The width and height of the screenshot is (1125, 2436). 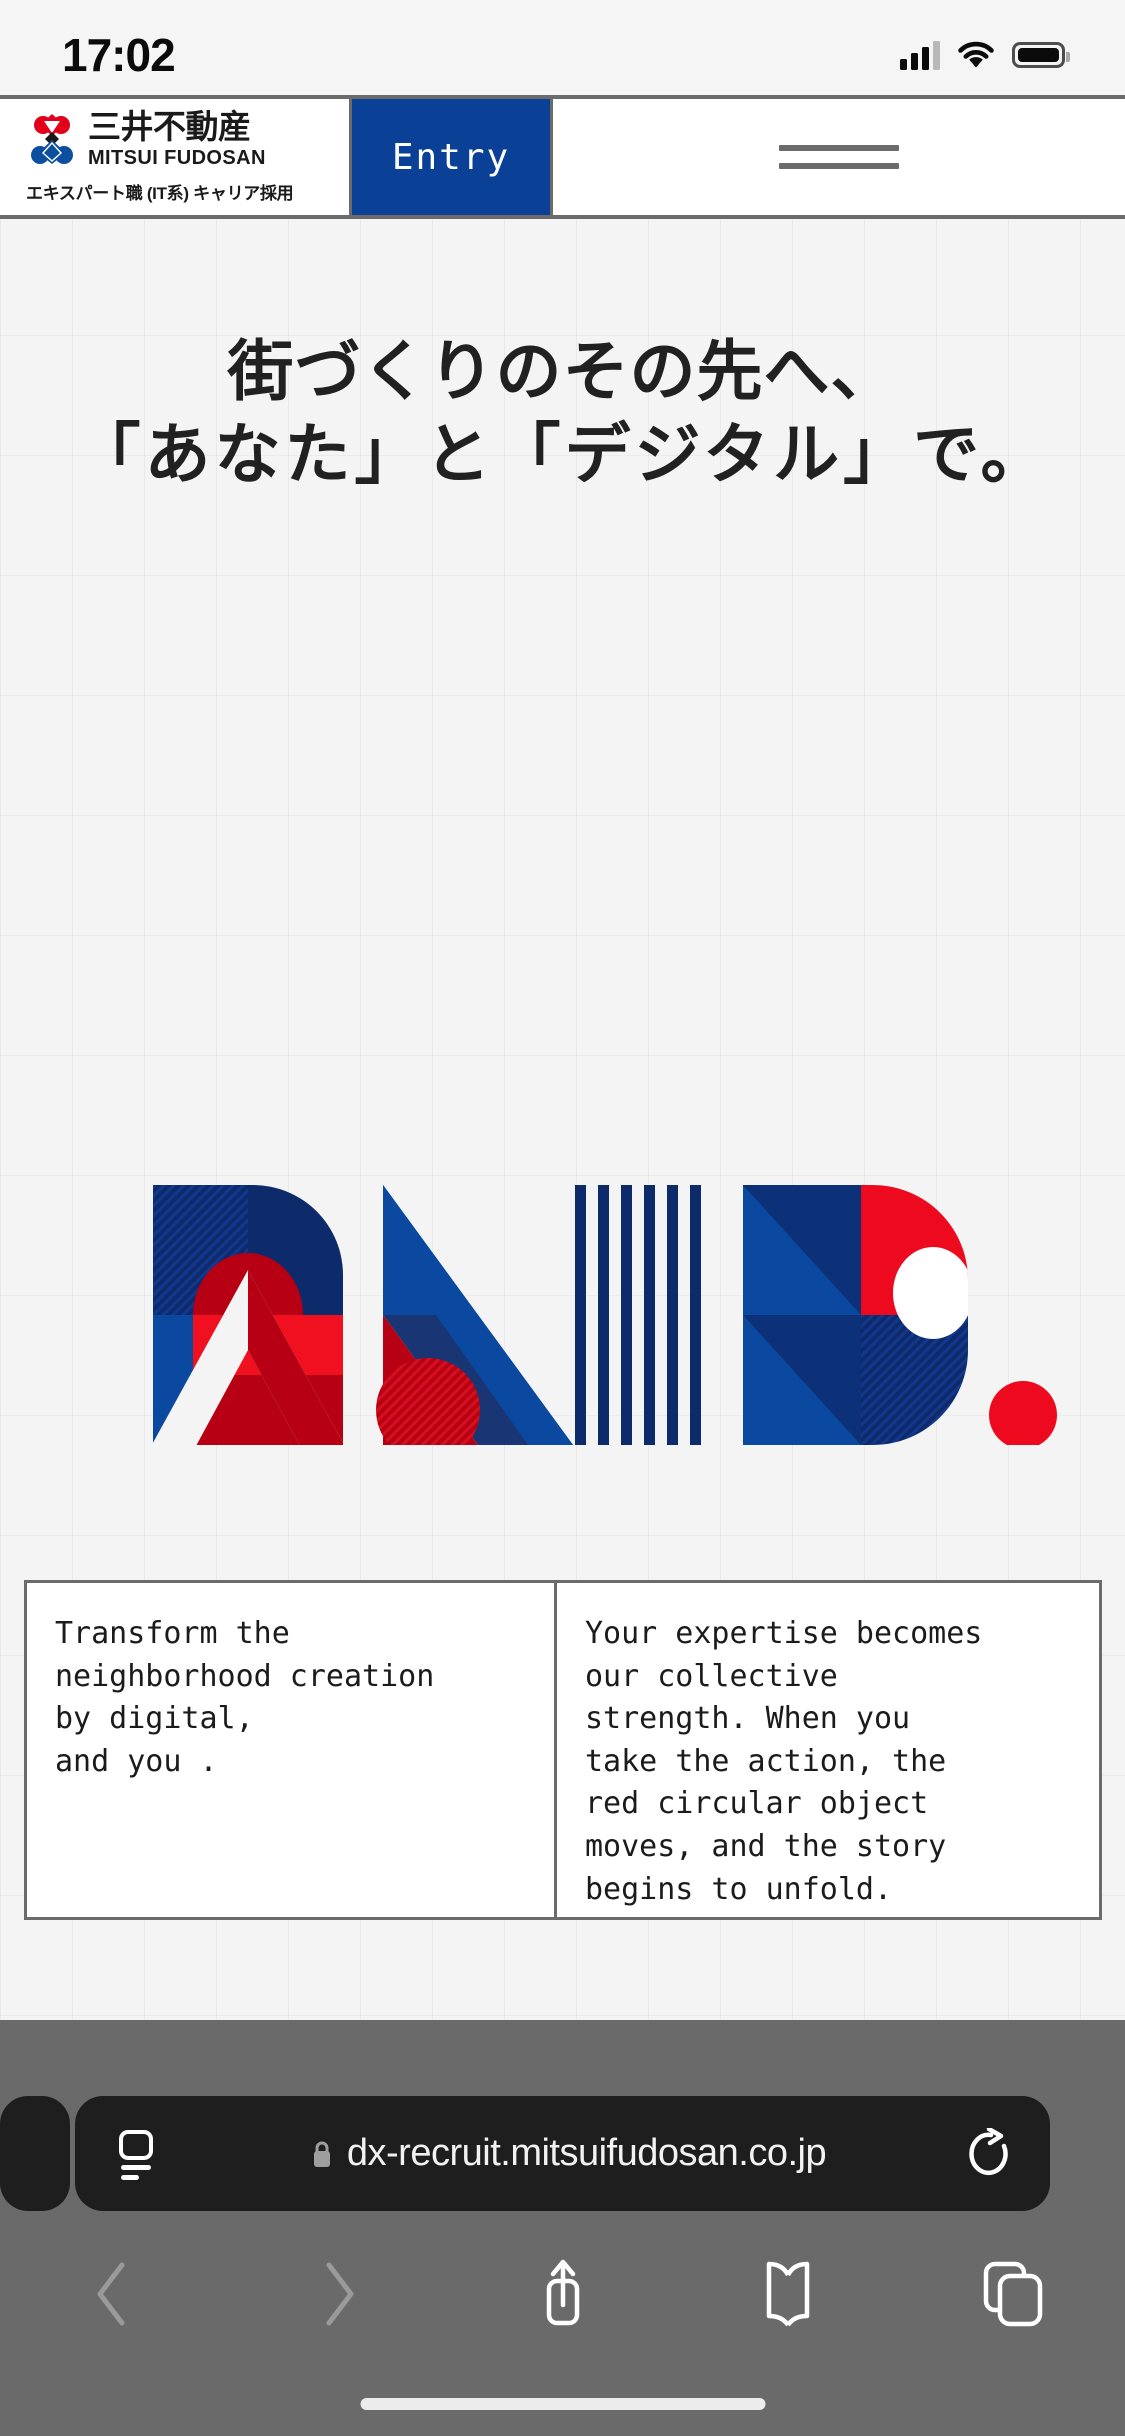 What do you see at coordinates (35, 2153) in the screenshot?
I see `previous-tab-peek` at bounding box center [35, 2153].